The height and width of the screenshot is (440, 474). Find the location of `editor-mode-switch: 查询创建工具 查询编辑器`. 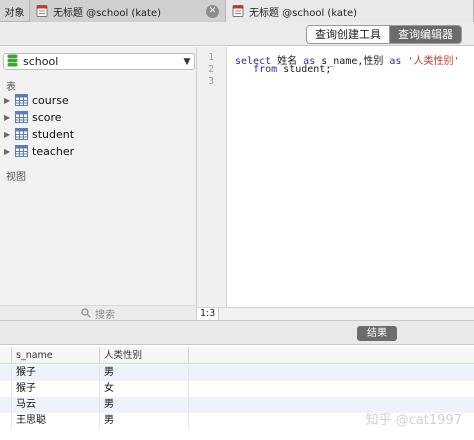

editor-mode-switch: 查询创建工具 查询编辑器 is located at coordinates (384, 34).